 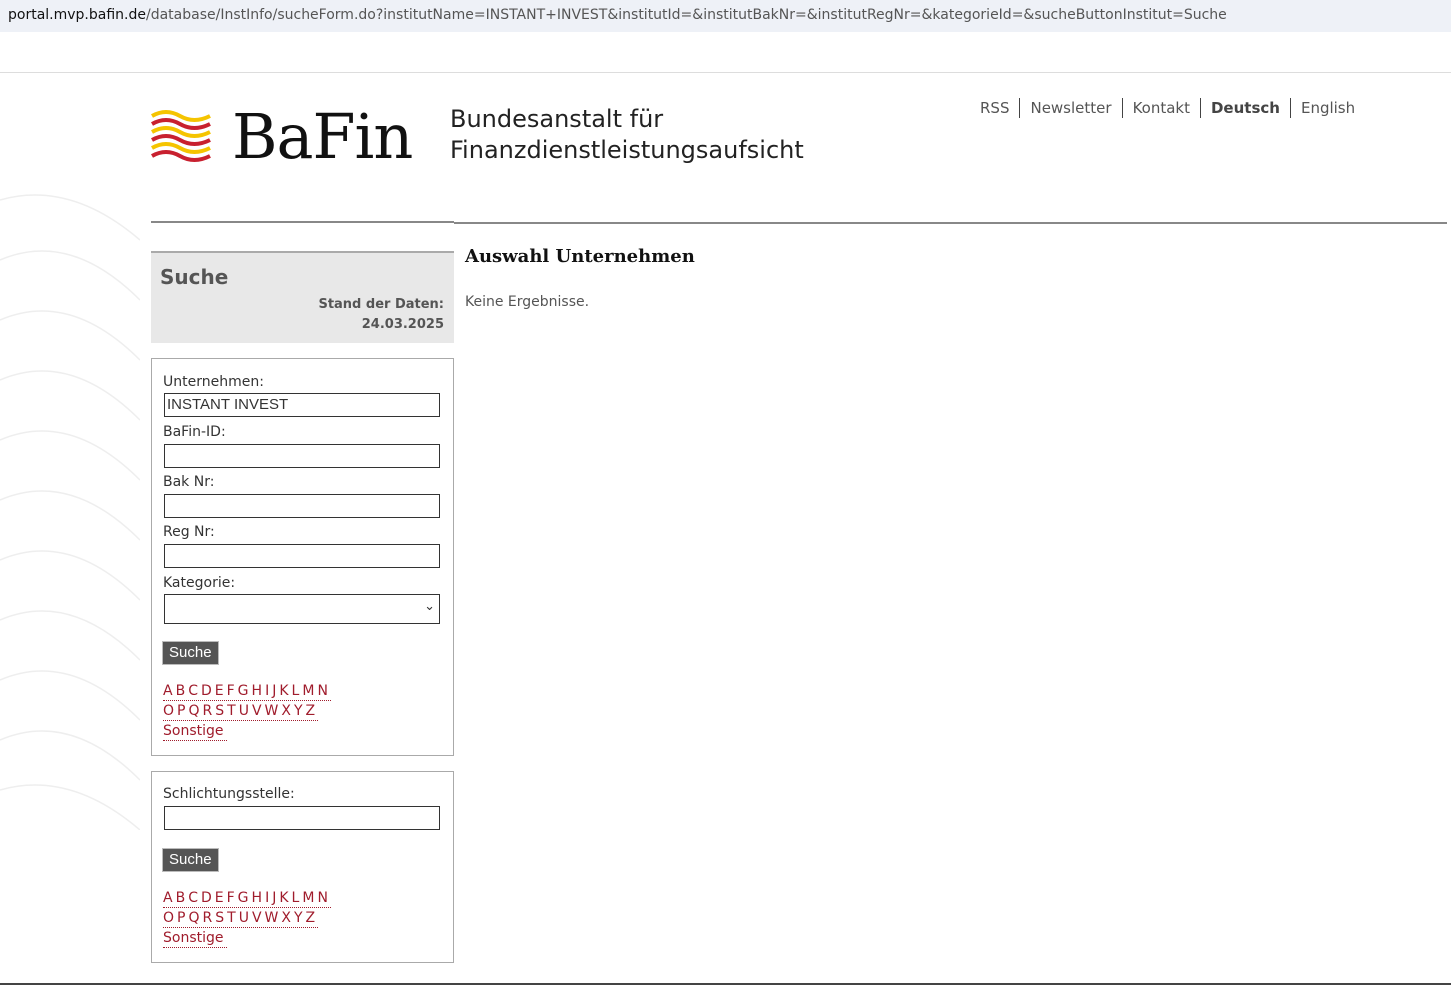 I want to click on results-message: Keine Ergebnisse., so click(x=527, y=302).